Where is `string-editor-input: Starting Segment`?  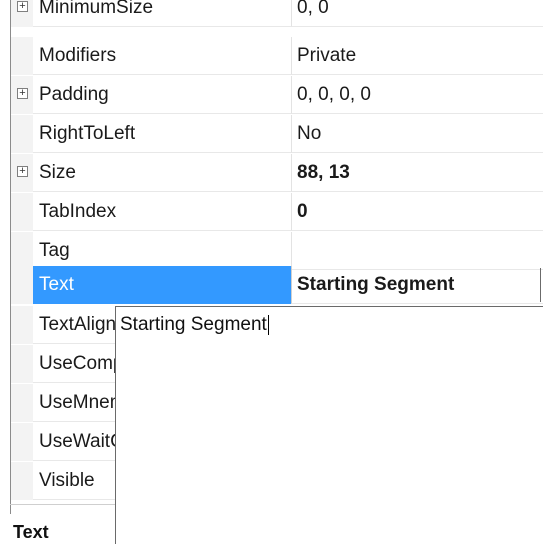
string-editor-input: Starting Segment is located at coordinates (194, 325).